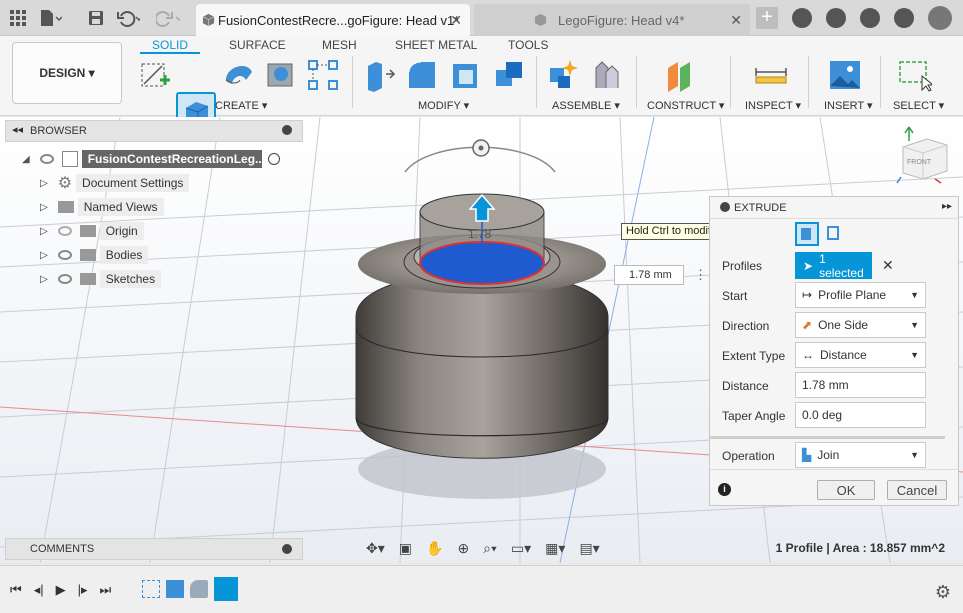  Describe the element at coordinates (83, 590) in the screenshot. I see `step-forward-icon: |▸` at that location.